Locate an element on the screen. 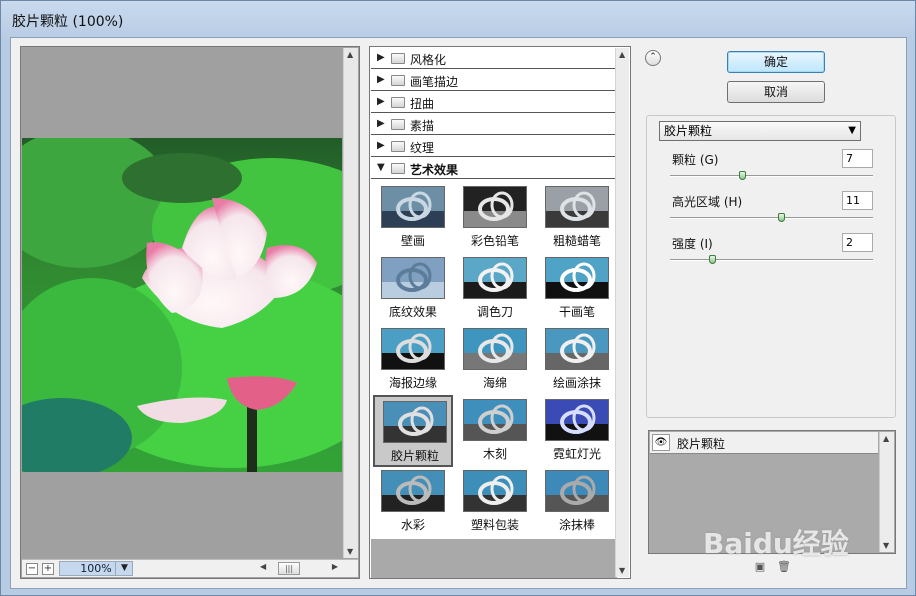  effect-layer-name: 胶片颗粒 is located at coordinates (701, 444).